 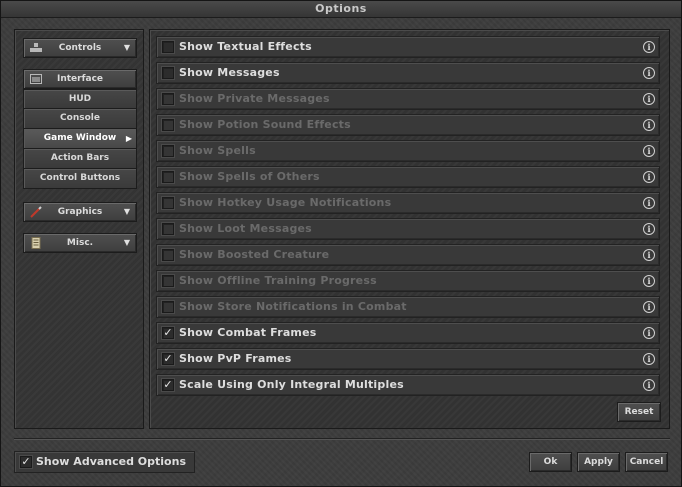 I want to click on nav-misc-button: Misc. ▼, so click(x=80, y=243).